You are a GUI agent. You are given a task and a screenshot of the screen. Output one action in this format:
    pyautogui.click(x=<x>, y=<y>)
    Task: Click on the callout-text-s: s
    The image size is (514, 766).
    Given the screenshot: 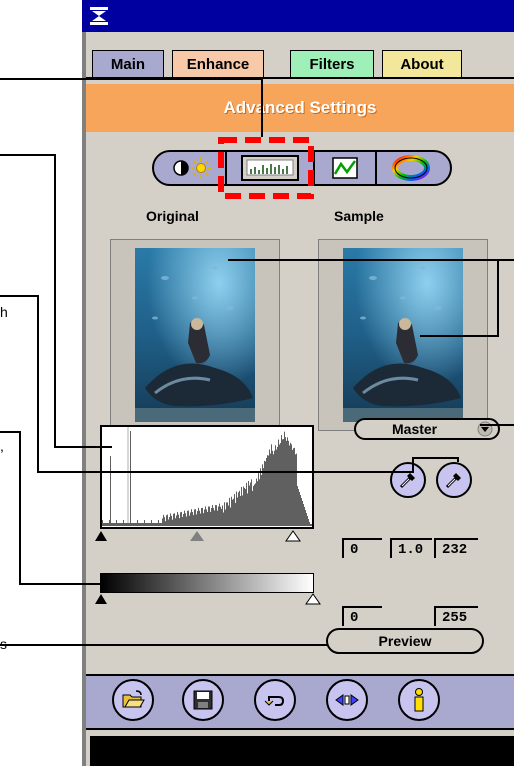 What is the action you would take?
    pyautogui.click(x=3, y=644)
    